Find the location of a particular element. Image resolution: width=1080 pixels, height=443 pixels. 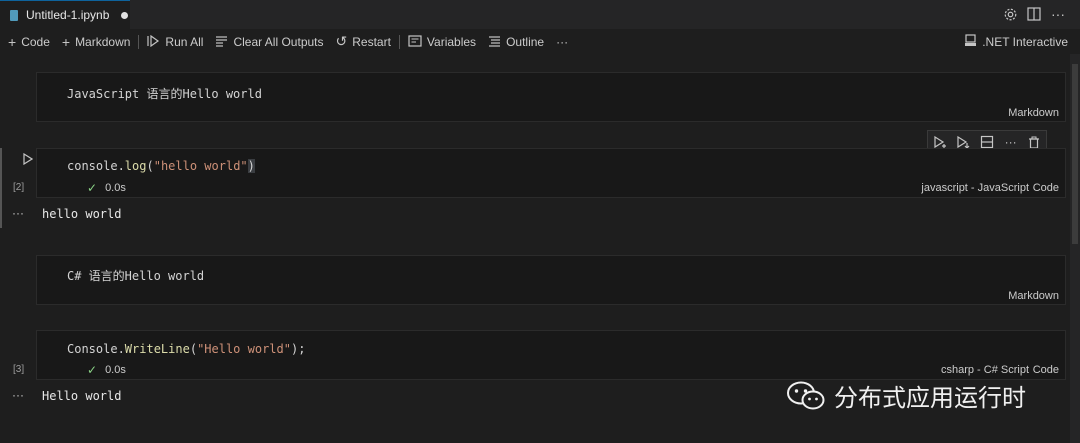

code-line: console.log("hello world") is located at coordinates (161, 166).